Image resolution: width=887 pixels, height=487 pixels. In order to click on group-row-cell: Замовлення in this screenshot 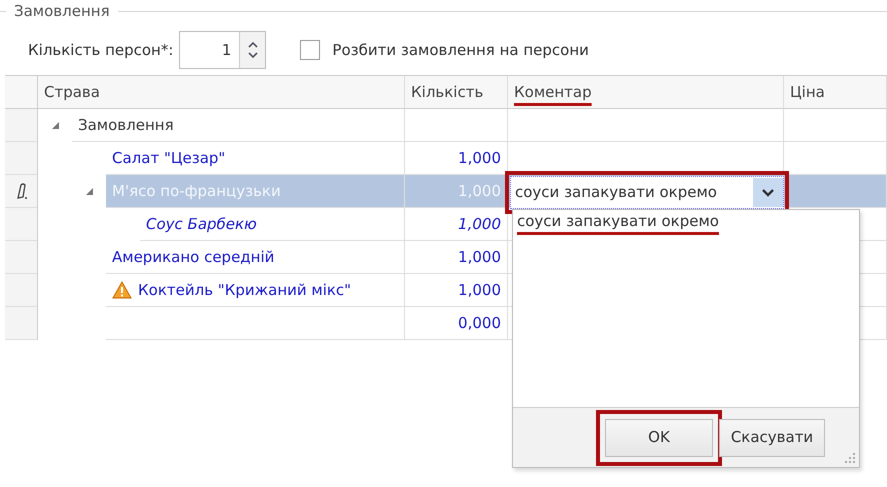, I will do `click(238, 125)`.